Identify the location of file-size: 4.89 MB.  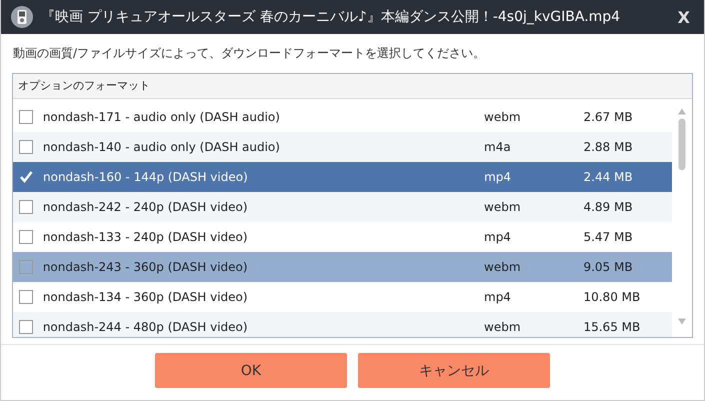
(608, 207).